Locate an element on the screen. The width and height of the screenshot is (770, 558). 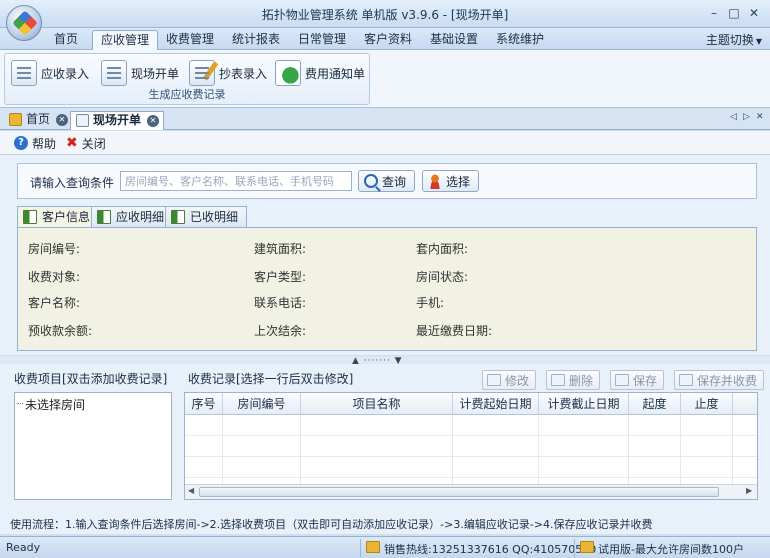
column-header: 序号 is located at coordinates (204, 404).